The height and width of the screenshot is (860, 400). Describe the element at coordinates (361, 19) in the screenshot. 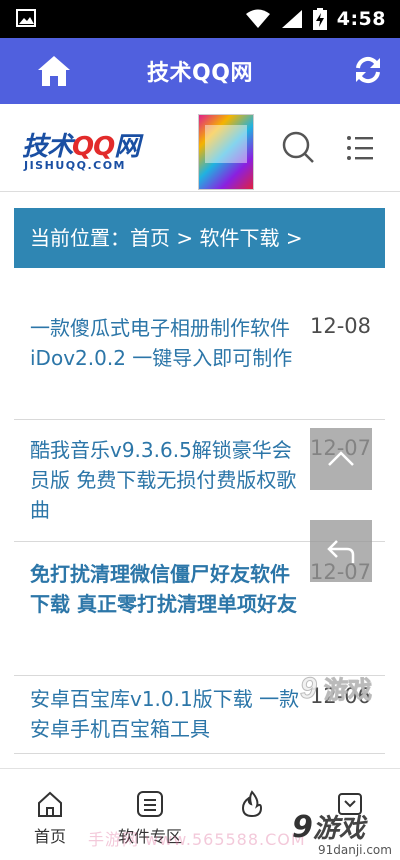

I see `clock: 4:58` at that location.